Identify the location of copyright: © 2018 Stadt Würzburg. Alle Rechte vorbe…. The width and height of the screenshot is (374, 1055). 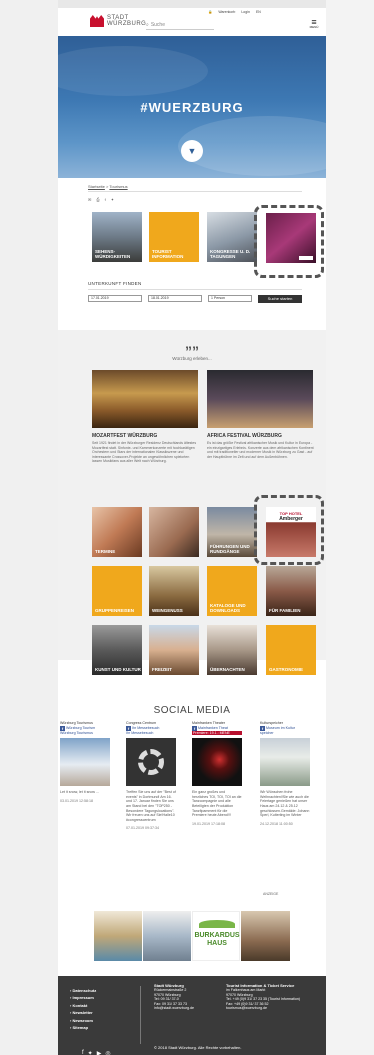
(198, 1047).